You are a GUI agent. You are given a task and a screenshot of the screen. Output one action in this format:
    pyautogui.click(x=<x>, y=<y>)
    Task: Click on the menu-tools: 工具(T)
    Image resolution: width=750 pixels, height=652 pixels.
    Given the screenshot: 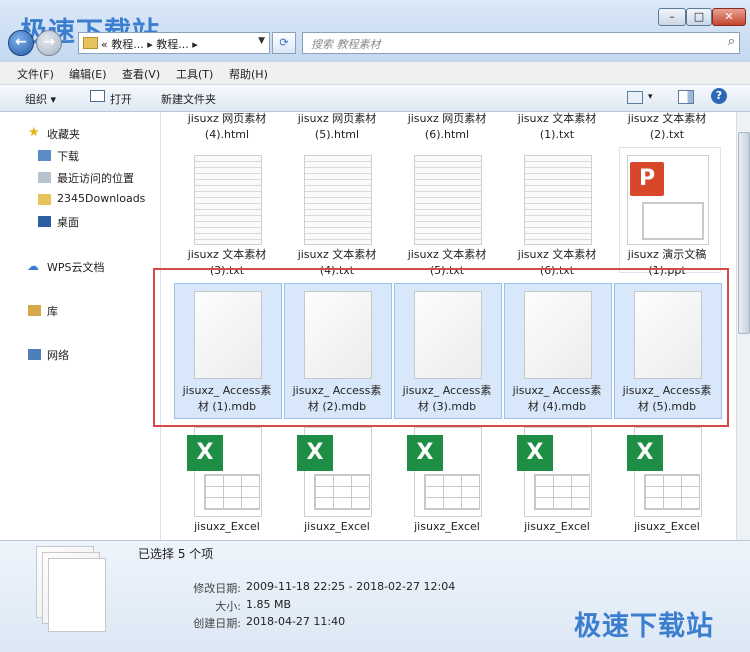 What is the action you would take?
    pyautogui.click(x=194, y=74)
    